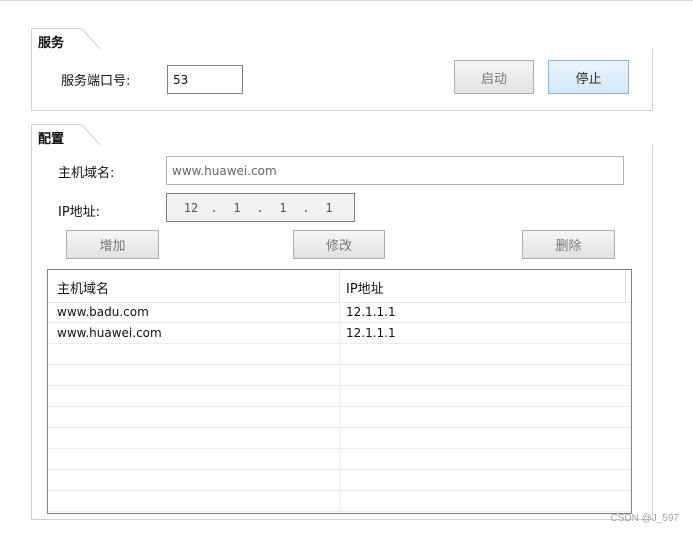 This screenshot has height=534, width=693. What do you see at coordinates (644, 518) in the screenshot?
I see `watermark: CSDN @J_597` at bounding box center [644, 518].